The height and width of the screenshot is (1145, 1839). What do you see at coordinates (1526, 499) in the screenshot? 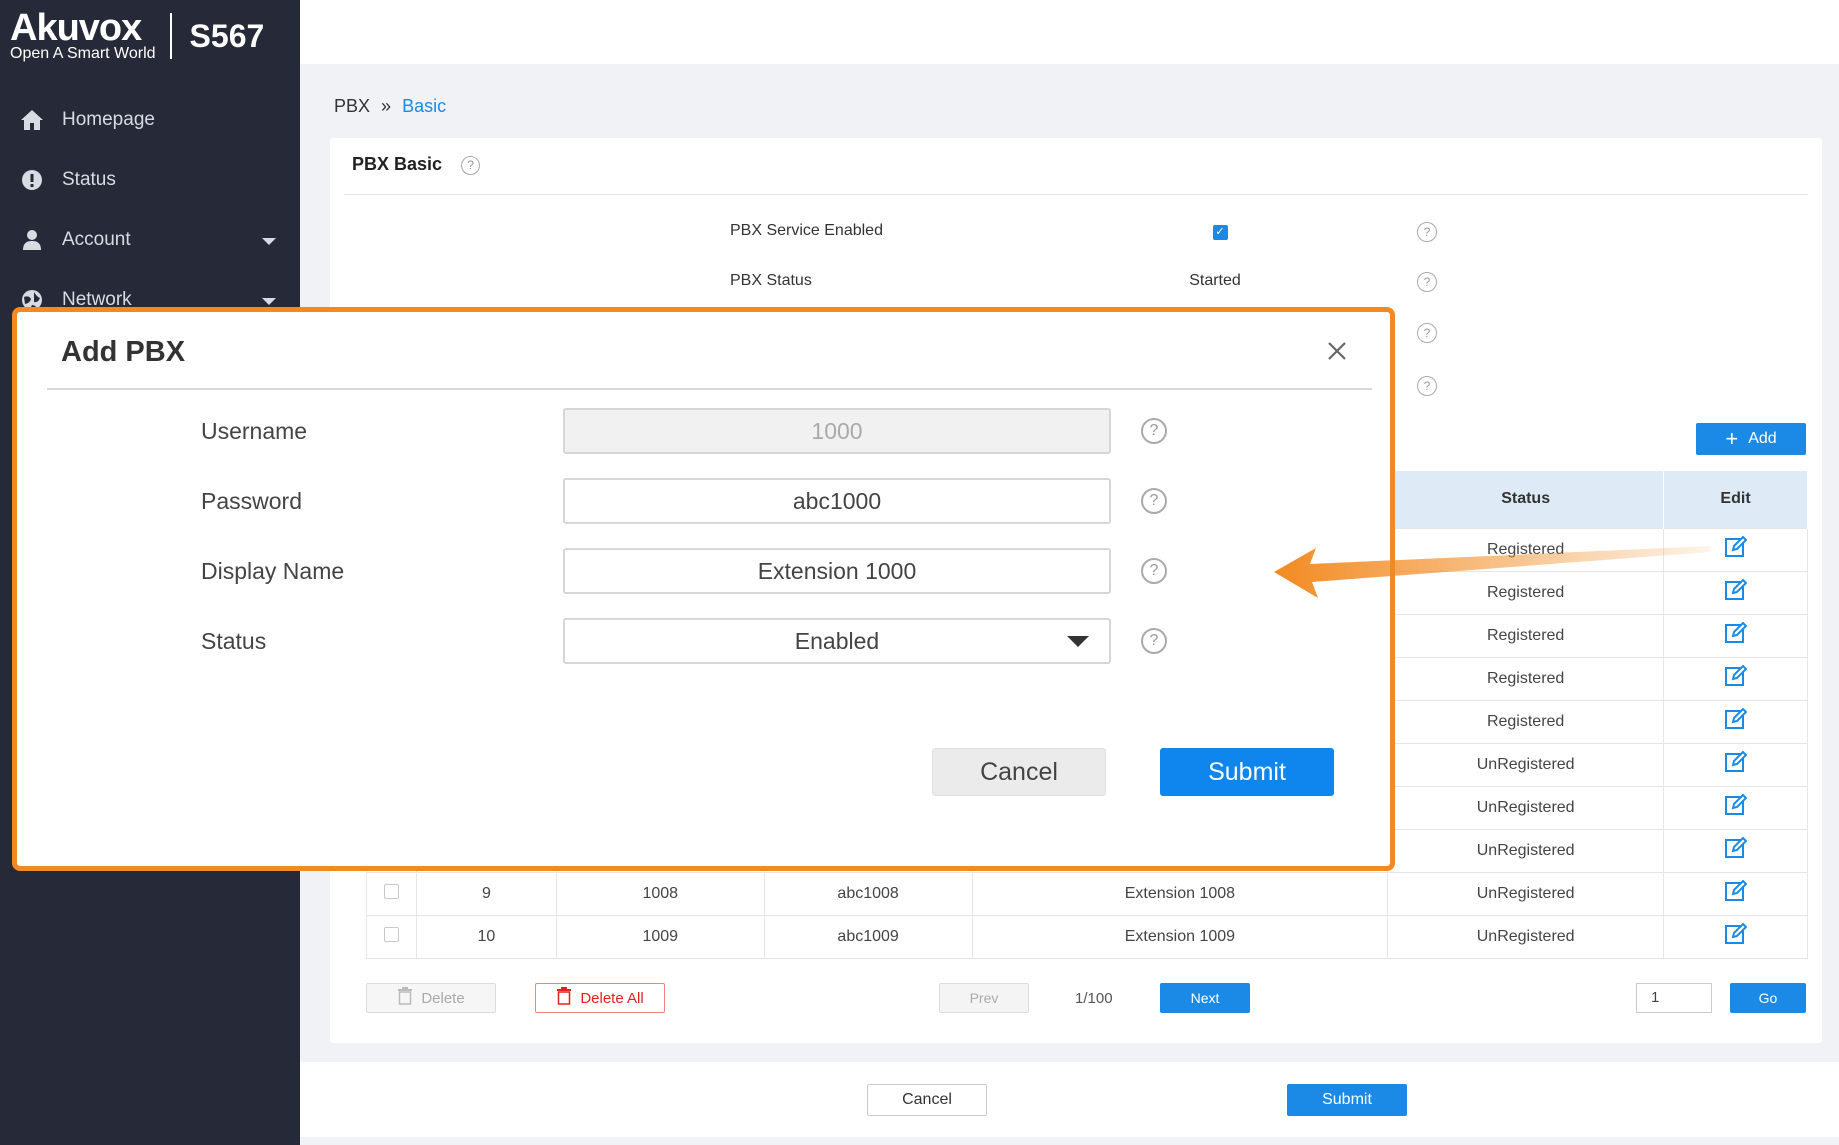
I see `column-header-status: Status` at bounding box center [1526, 499].